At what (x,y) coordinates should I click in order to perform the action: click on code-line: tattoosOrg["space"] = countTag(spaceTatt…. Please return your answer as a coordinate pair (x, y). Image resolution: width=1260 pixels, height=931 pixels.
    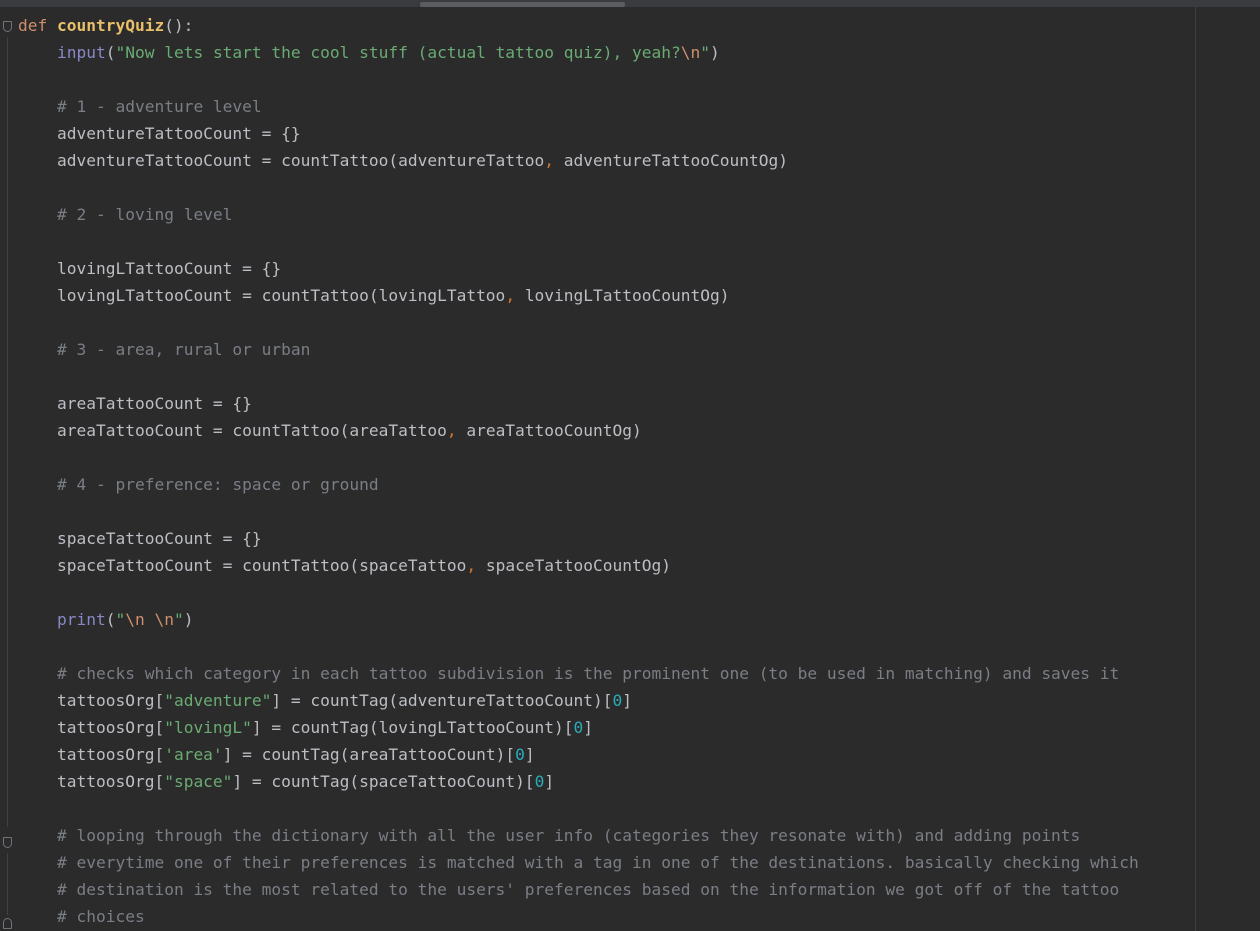
    Looking at the image, I should click on (286, 781).